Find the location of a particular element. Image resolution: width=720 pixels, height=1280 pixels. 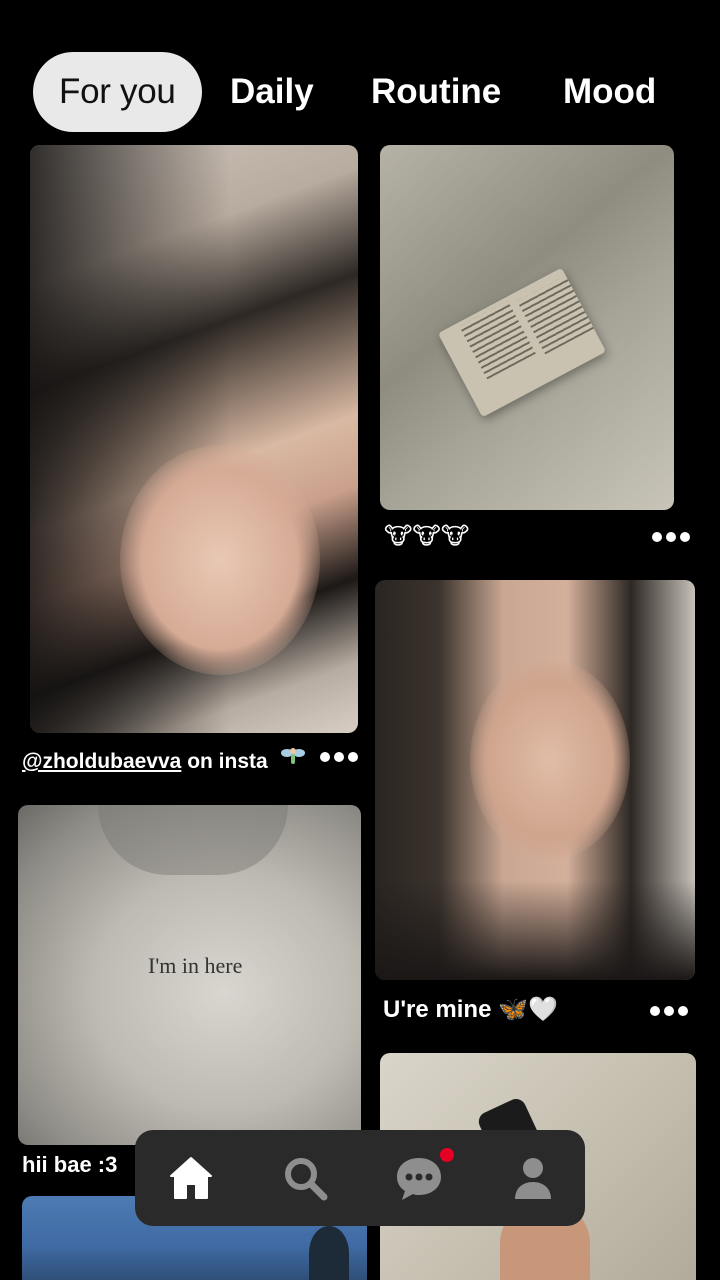

tab-bar: For you Daily Routine Mood is located at coordinates (376, 92).